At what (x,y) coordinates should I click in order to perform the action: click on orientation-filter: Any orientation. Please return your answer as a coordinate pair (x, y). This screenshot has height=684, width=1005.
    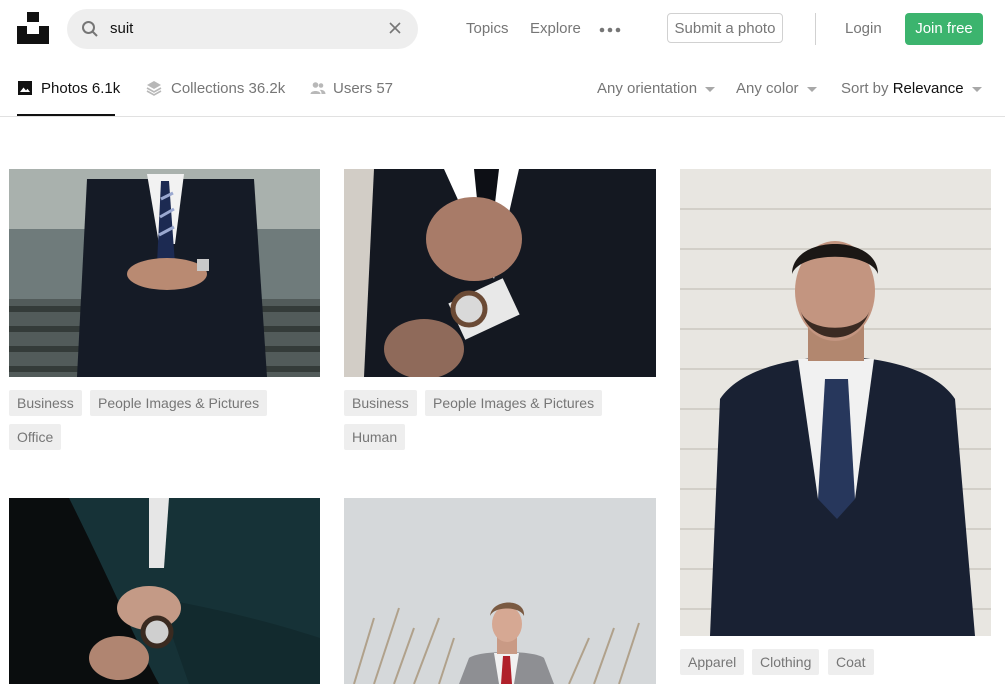
    Looking at the image, I should click on (656, 88).